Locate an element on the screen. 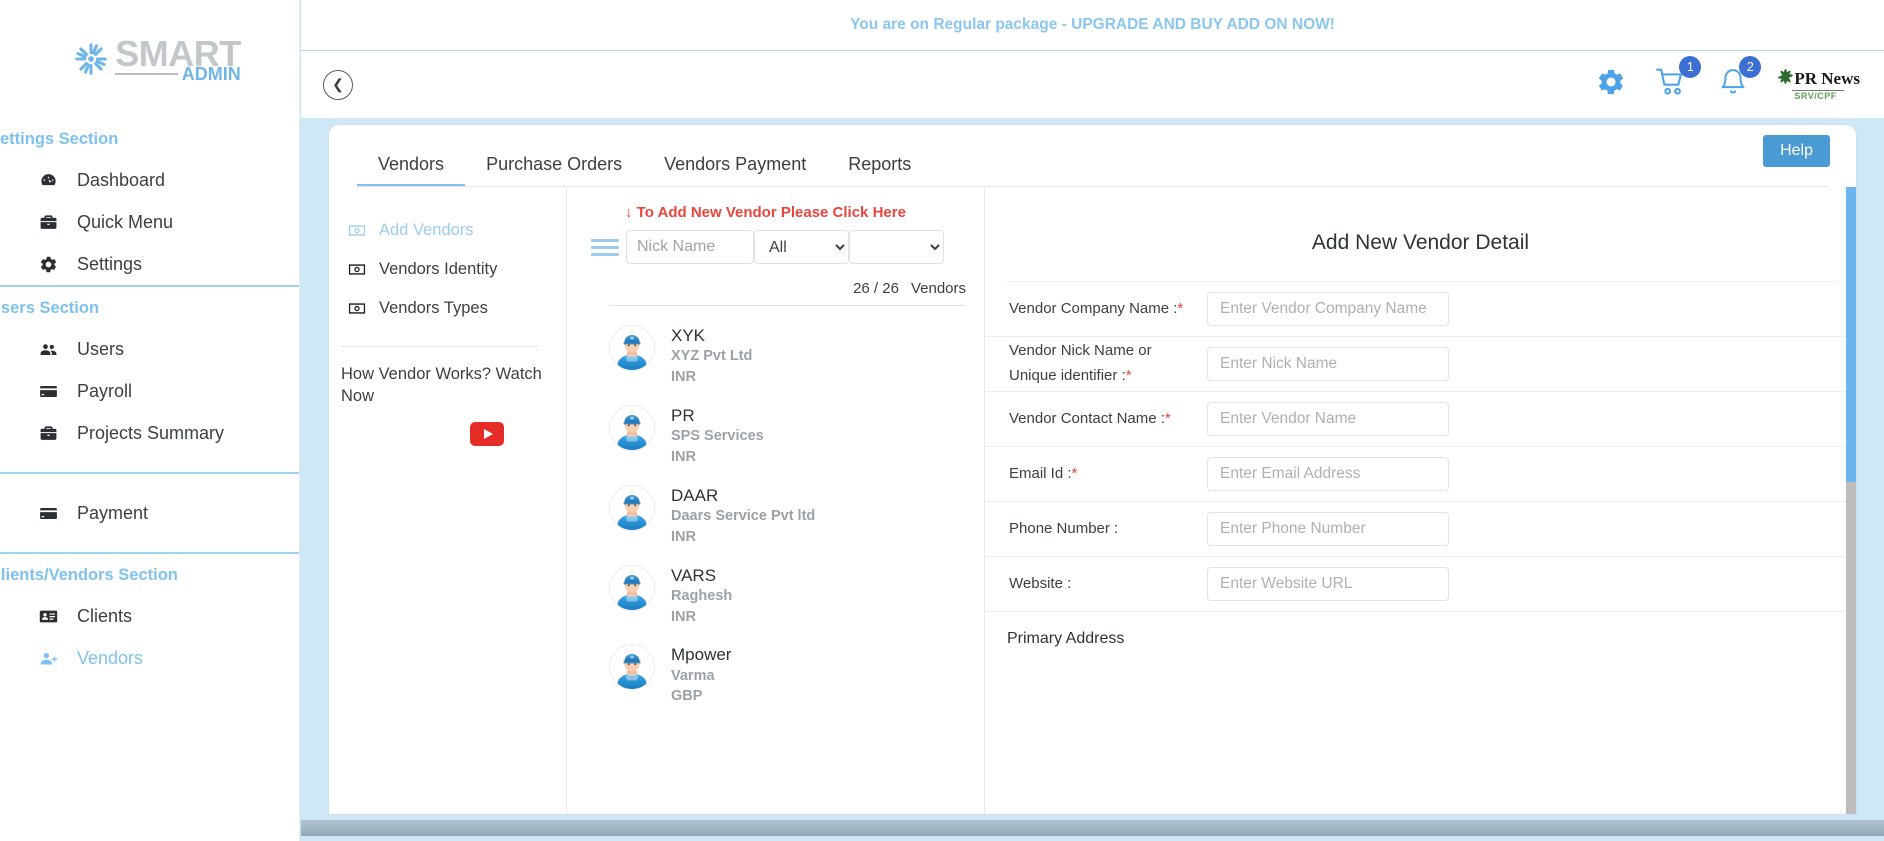 The width and height of the screenshot is (1884, 841). sidebar-item-label: Projects Summary is located at coordinates (151, 432).